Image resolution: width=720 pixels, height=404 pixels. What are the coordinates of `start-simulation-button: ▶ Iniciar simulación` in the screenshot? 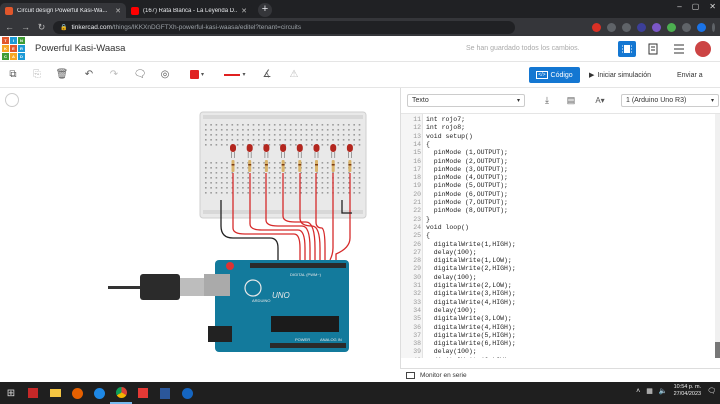 It's located at (620, 75).